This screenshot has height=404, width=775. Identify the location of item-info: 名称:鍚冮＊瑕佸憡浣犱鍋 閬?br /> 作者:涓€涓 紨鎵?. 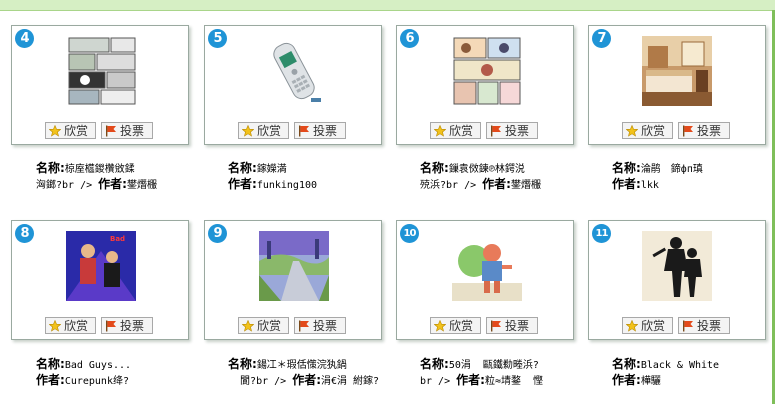
(315, 373).